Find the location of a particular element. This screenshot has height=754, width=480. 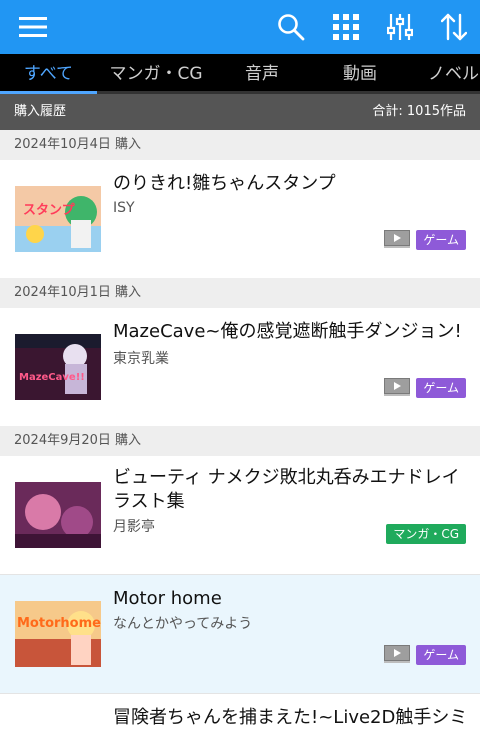

purchase-history-bar: 購入履歴 合計: 1015作品 is located at coordinates (240, 112).